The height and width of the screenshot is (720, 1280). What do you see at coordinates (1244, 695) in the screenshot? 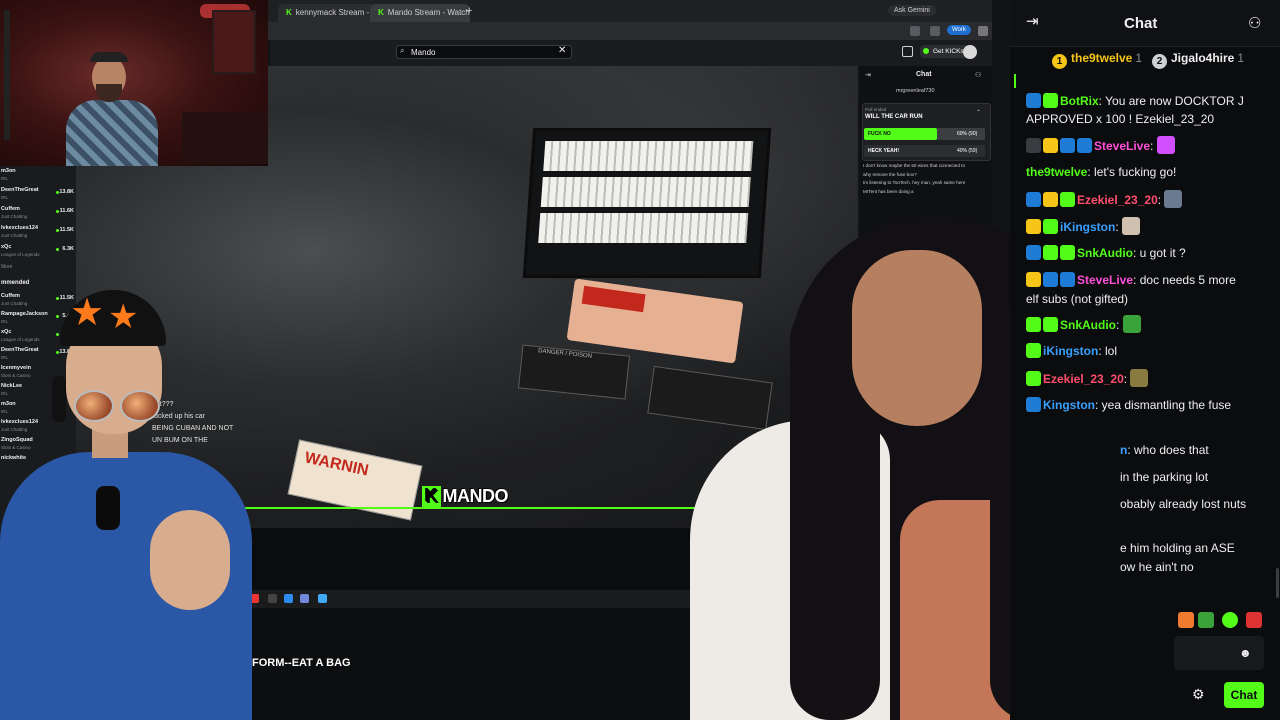
I see `send-chat-button: Chat` at bounding box center [1244, 695].